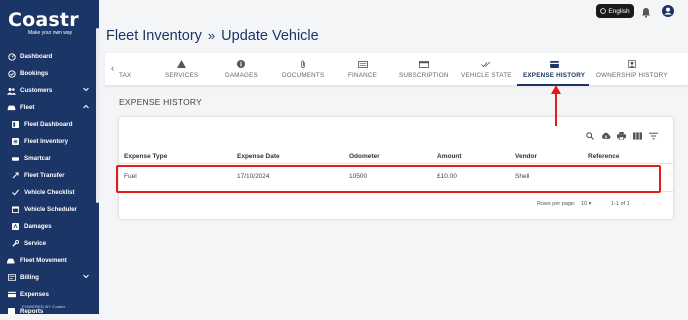  Describe the element at coordinates (11, 73) in the screenshot. I see `check-circle-icon` at that location.